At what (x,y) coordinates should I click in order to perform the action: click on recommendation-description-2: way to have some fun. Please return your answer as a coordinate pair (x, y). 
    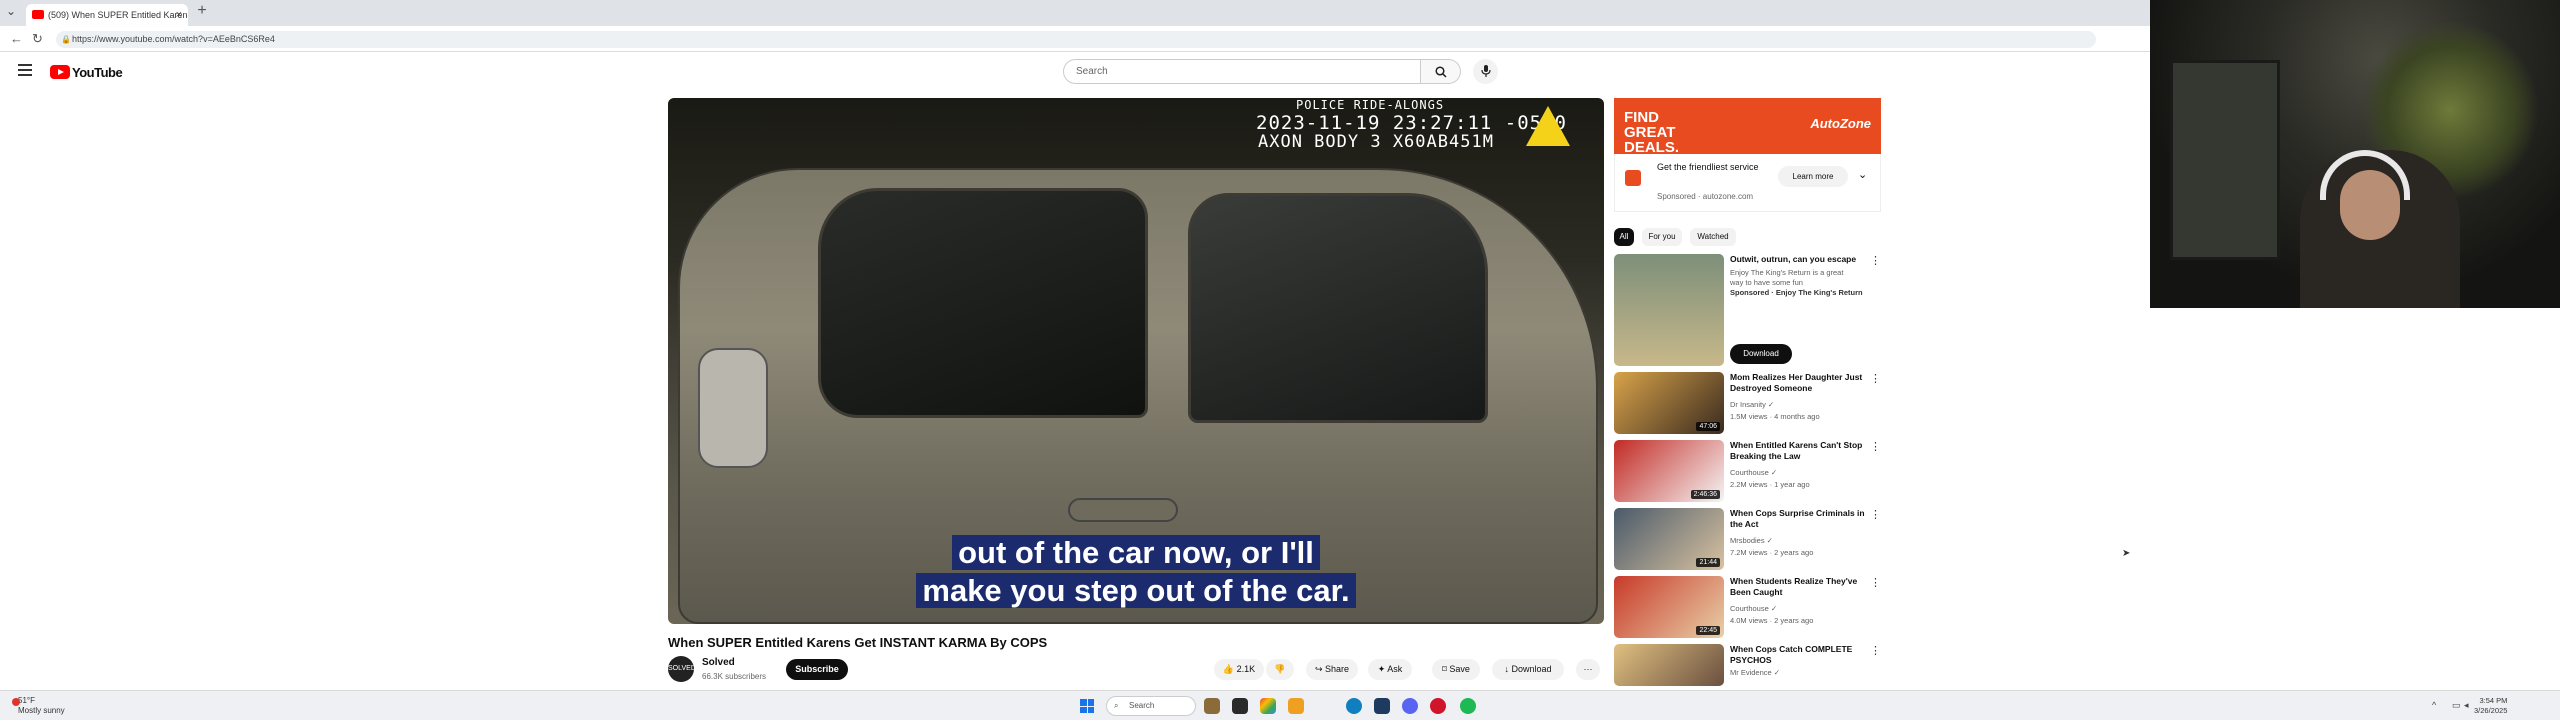
    Looking at the image, I should click on (1766, 282).